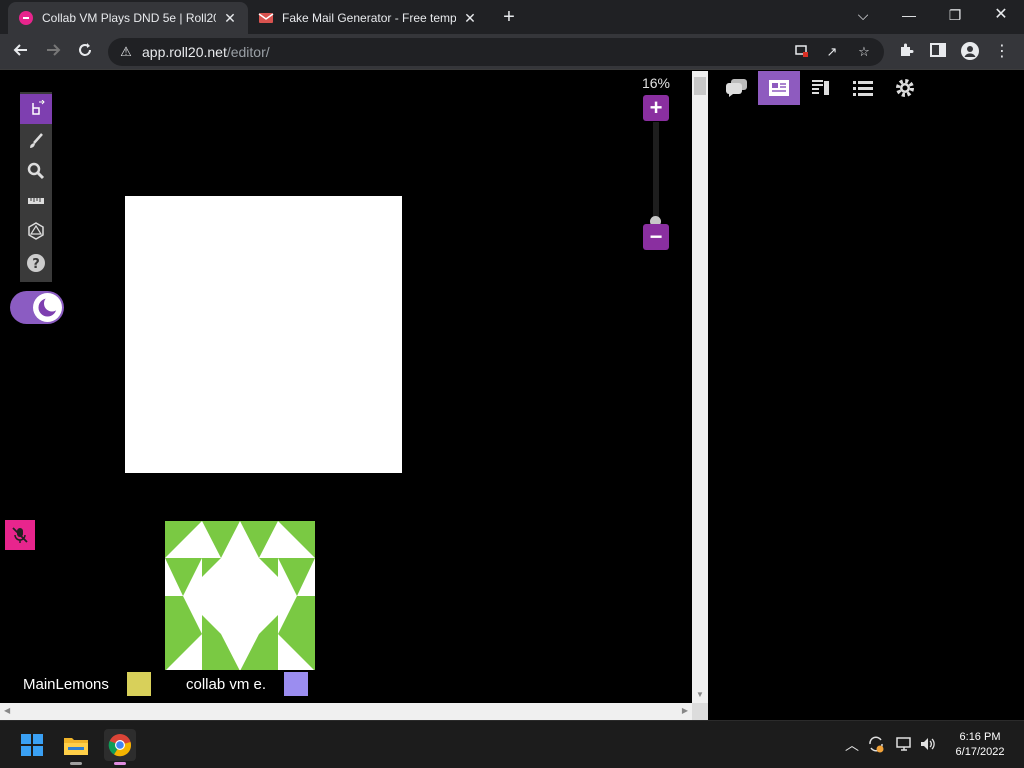  I want to click on select-pan-tool, so click(36, 109).